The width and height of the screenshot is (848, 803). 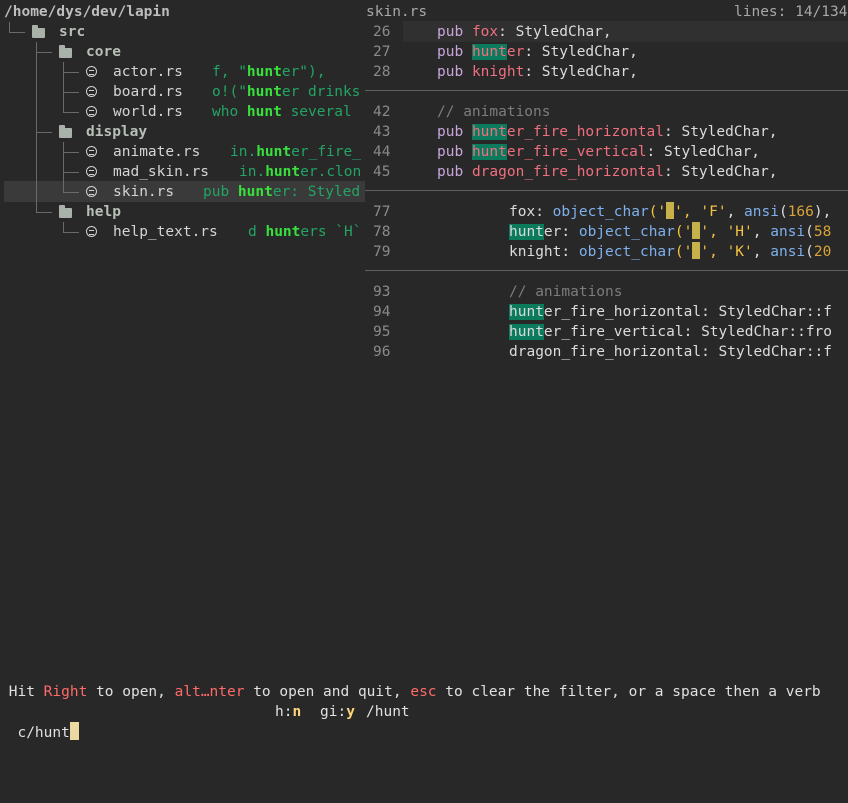 What do you see at coordinates (143, 192) in the screenshot?
I see `file-skin-selected: skin.rs` at bounding box center [143, 192].